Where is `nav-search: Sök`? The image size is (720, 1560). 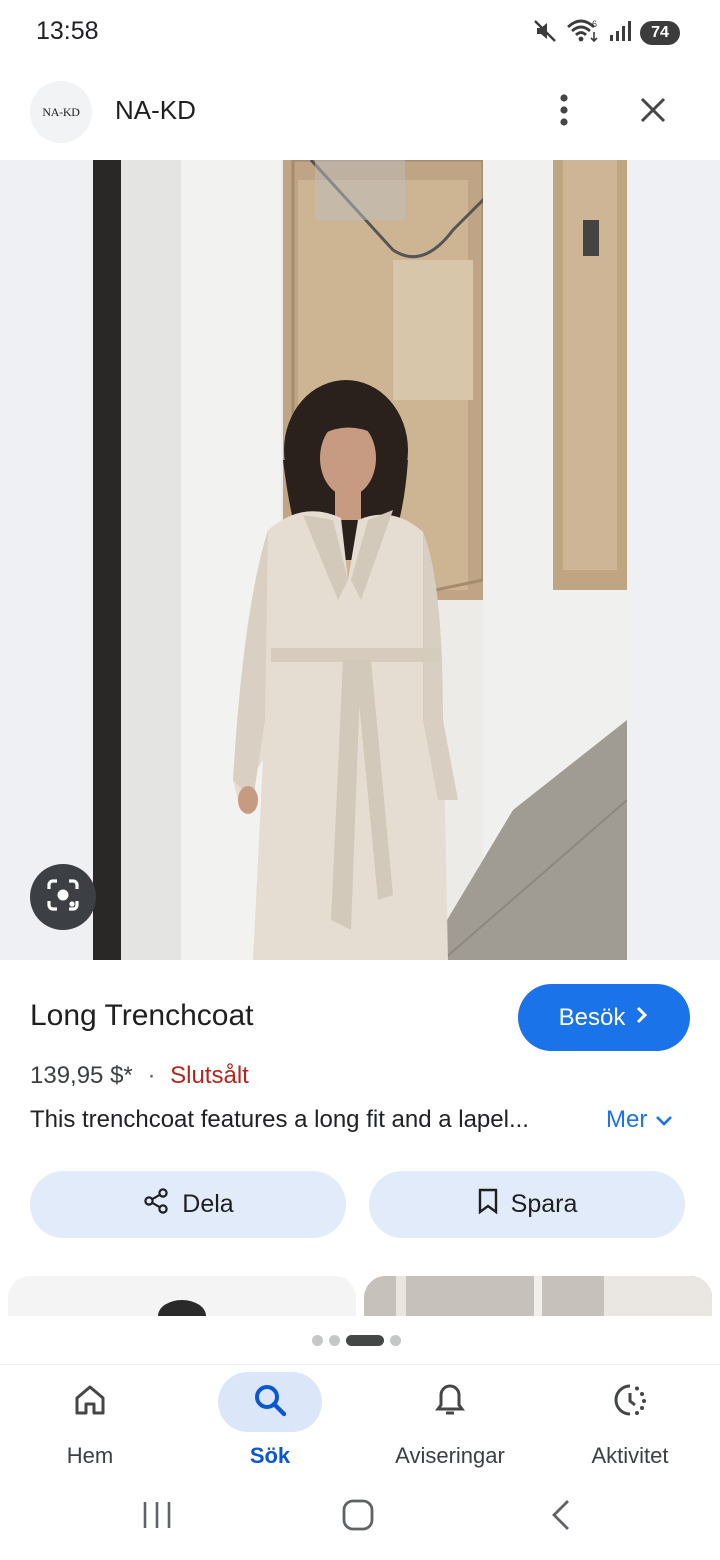 nav-search: Sök is located at coordinates (270, 1420).